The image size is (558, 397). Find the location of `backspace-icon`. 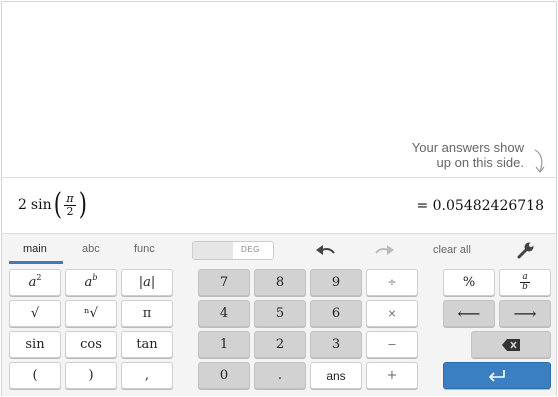

backspace-icon is located at coordinates (511, 344).